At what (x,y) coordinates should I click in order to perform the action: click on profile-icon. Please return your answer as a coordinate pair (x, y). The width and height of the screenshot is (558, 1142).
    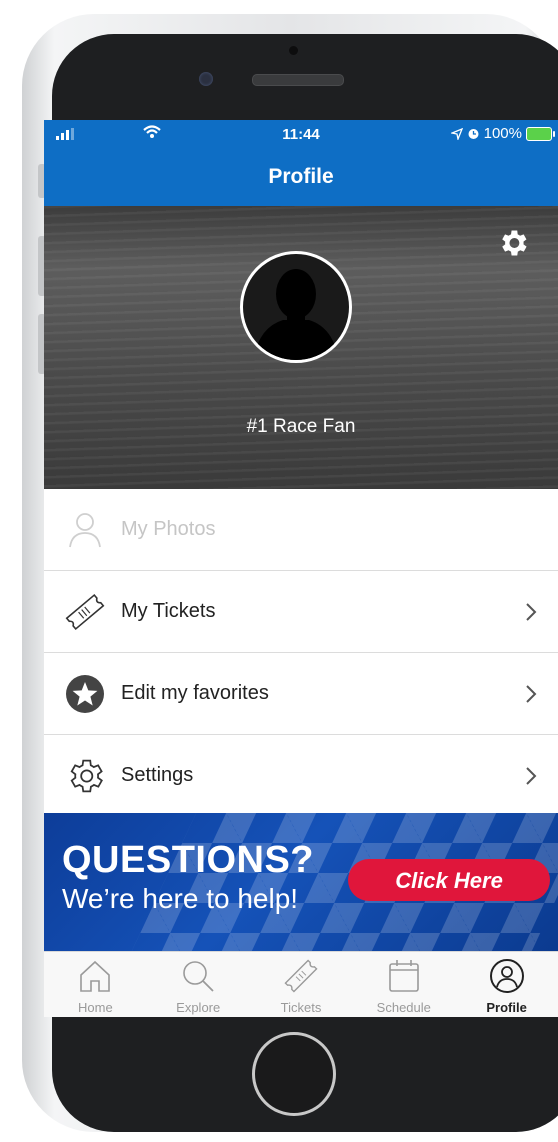
    Looking at the image, I should click on (506, 976).